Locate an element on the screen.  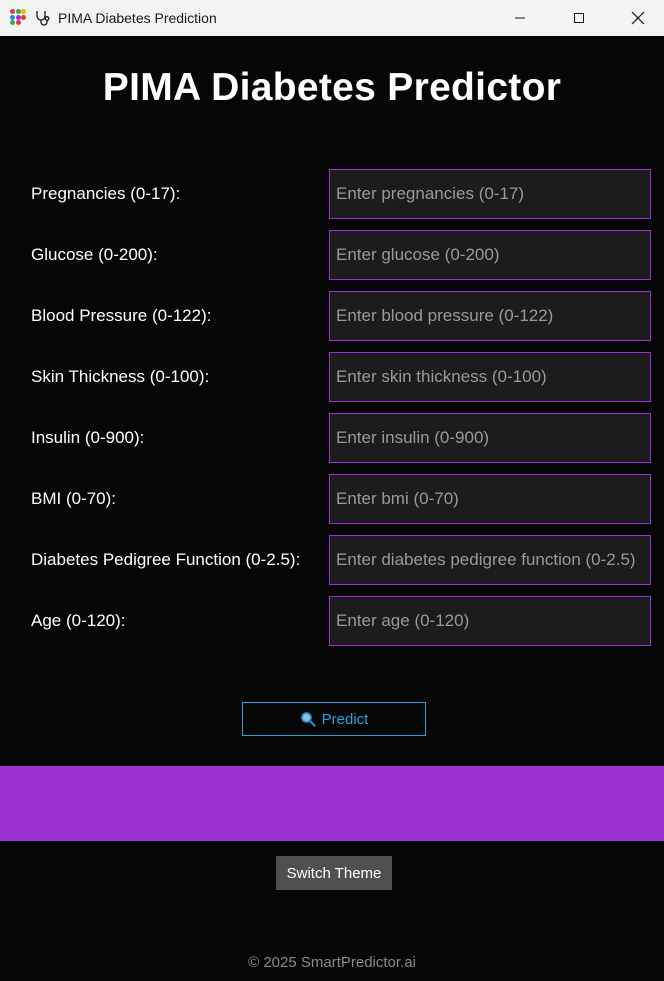
predict-button: Predict is located at coordinates (334, 719).